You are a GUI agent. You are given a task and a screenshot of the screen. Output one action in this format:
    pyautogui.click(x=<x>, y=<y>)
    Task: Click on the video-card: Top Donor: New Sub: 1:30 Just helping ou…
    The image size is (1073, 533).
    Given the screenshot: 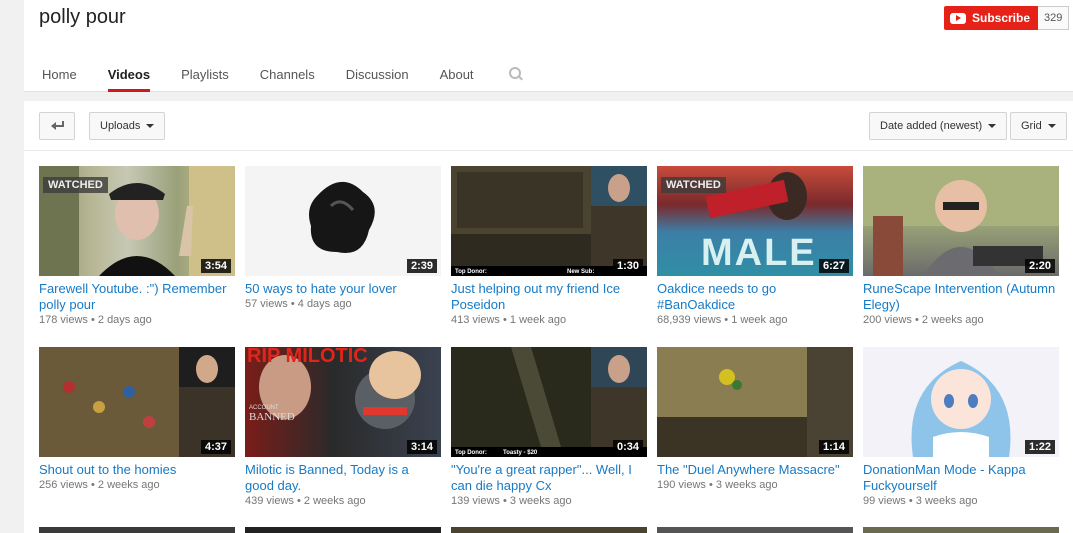 What is the action you would take?
    pyautogui.click(x=549, y=246)
    